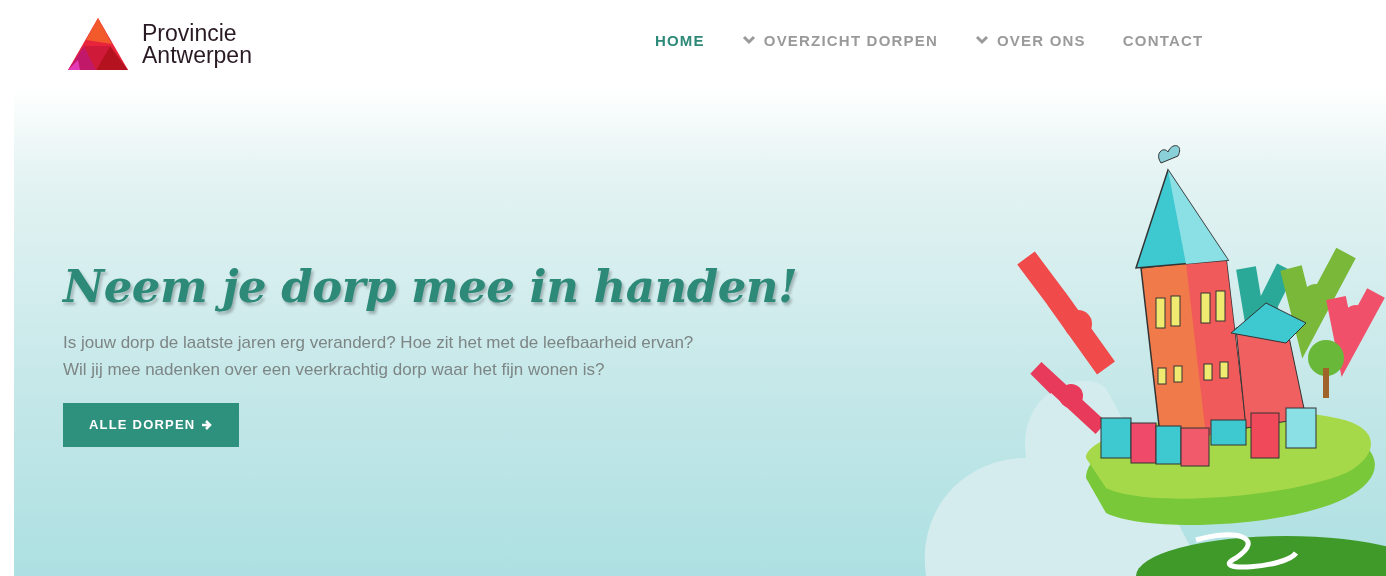 This screenshot has height=576, width=1386. What do you see at coordinates (190, 33) in the screenshot?
I see `logo-text: Provincie` at bounding box center [190, 33].